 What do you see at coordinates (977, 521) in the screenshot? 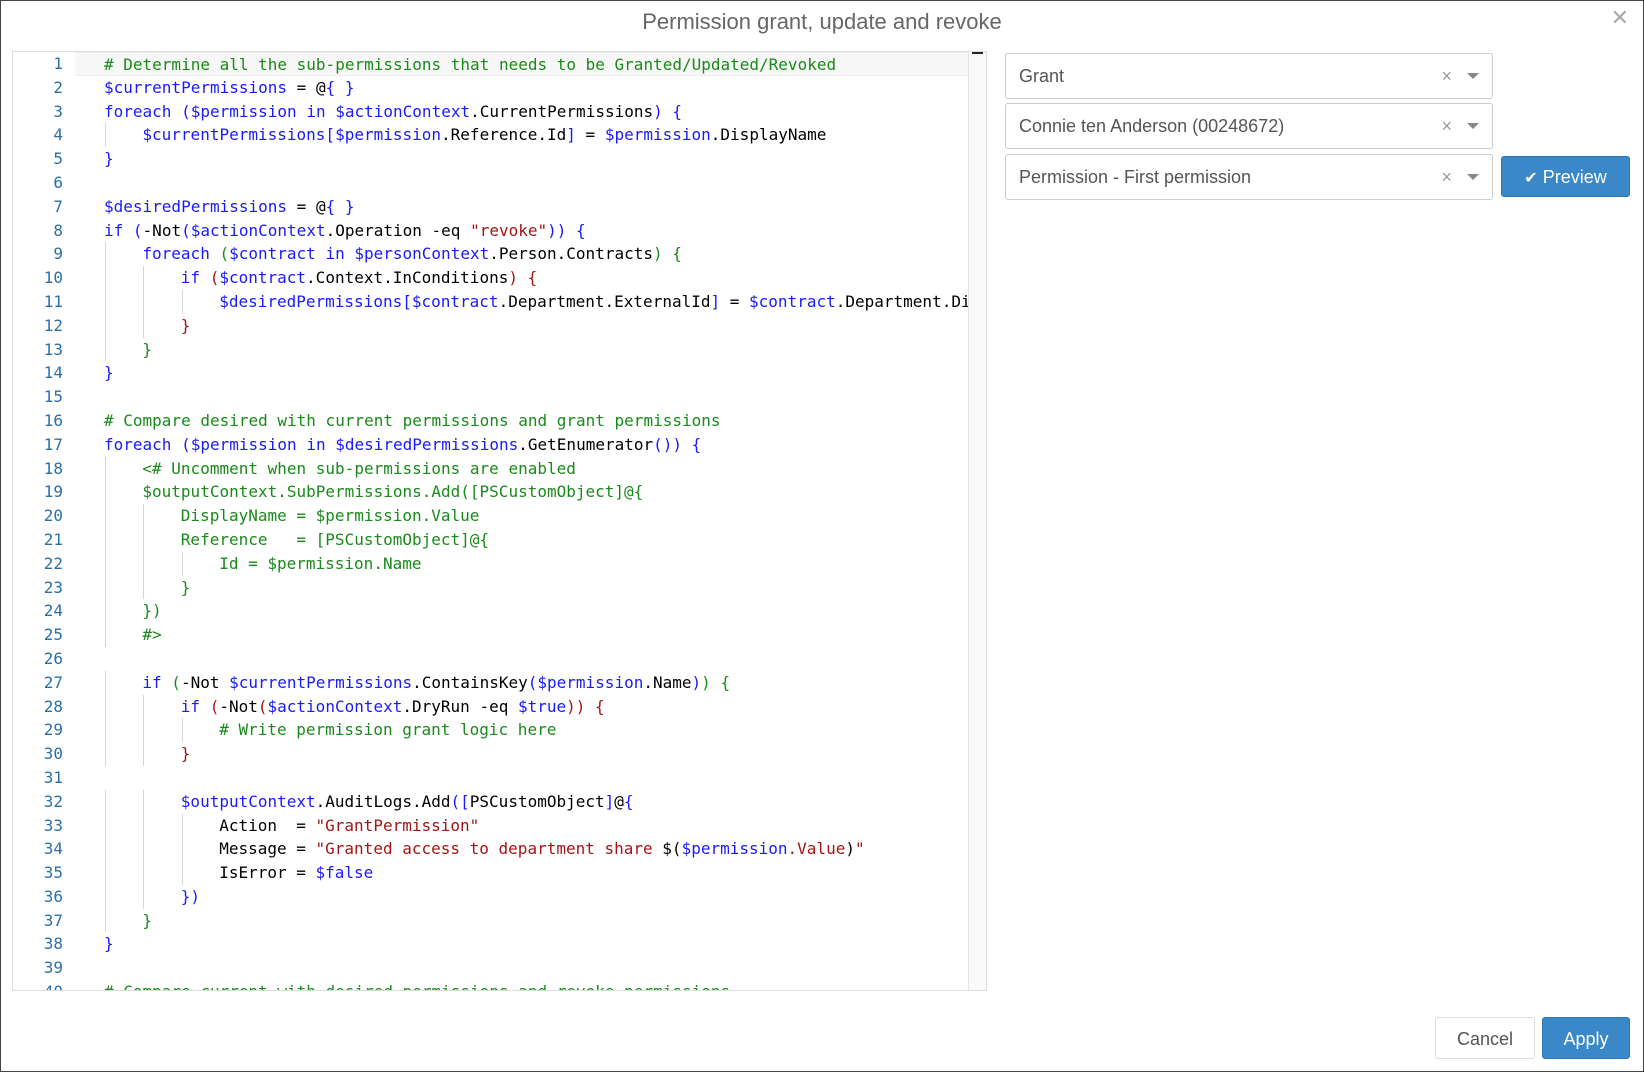
I see `editor-scrollbar` at bounding box center [977, 521].